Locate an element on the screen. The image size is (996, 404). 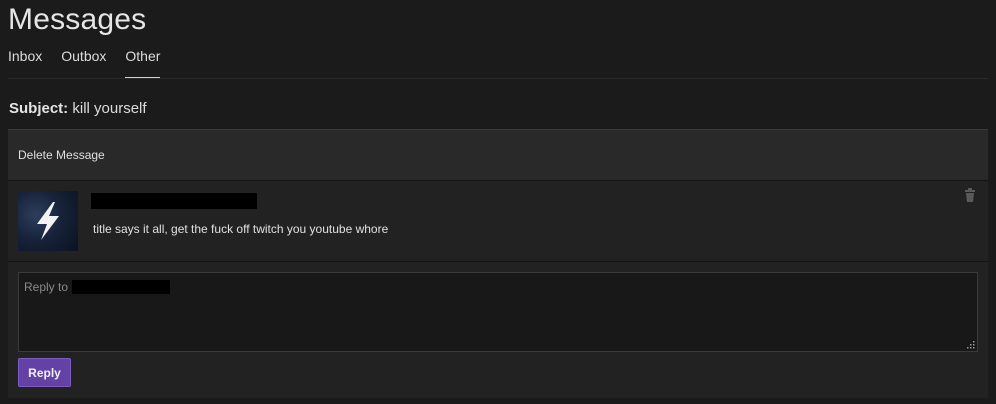
tab-outbox: Outbox is located at coordinates (83, 63).